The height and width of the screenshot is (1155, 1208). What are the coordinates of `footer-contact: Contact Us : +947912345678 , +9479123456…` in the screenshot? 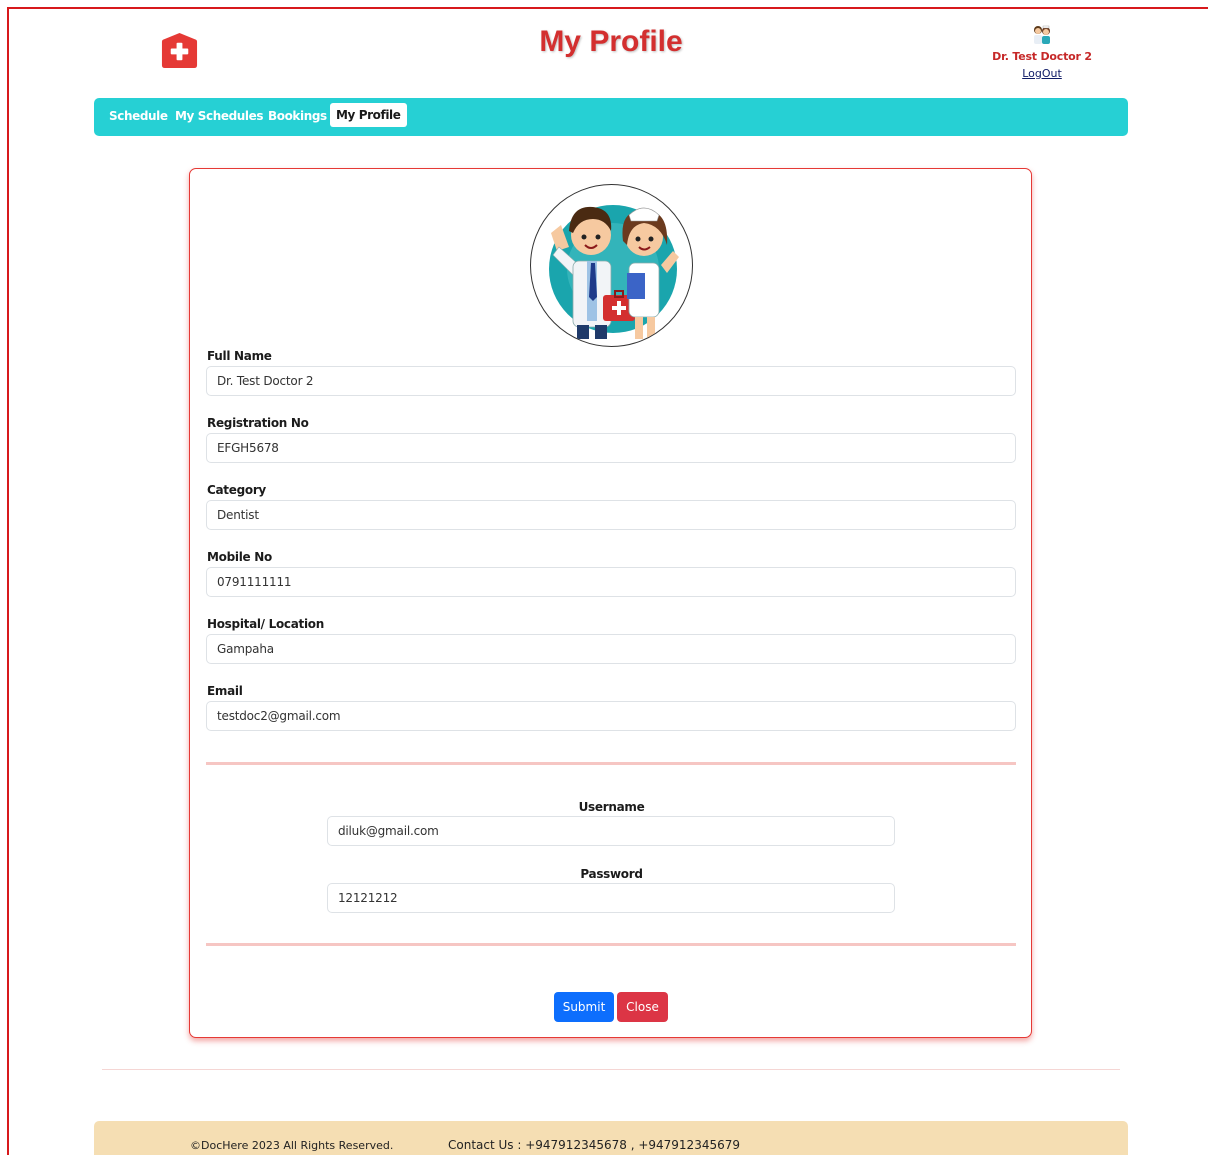 It's located at (594, 1145).